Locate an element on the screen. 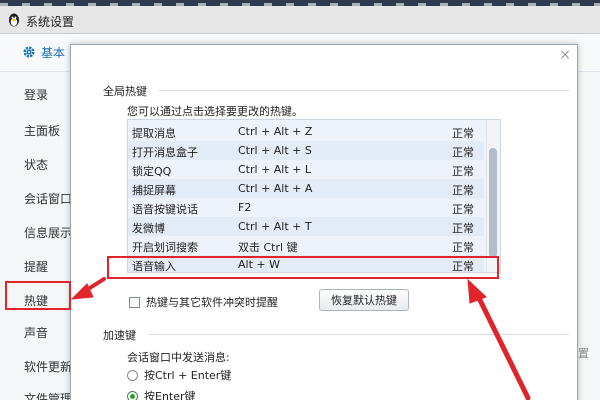 This screenshot has height=400, width=600. send-ctrl-enter-label: 按Ctrl + Enter键 is located at coordinates (188, 375).